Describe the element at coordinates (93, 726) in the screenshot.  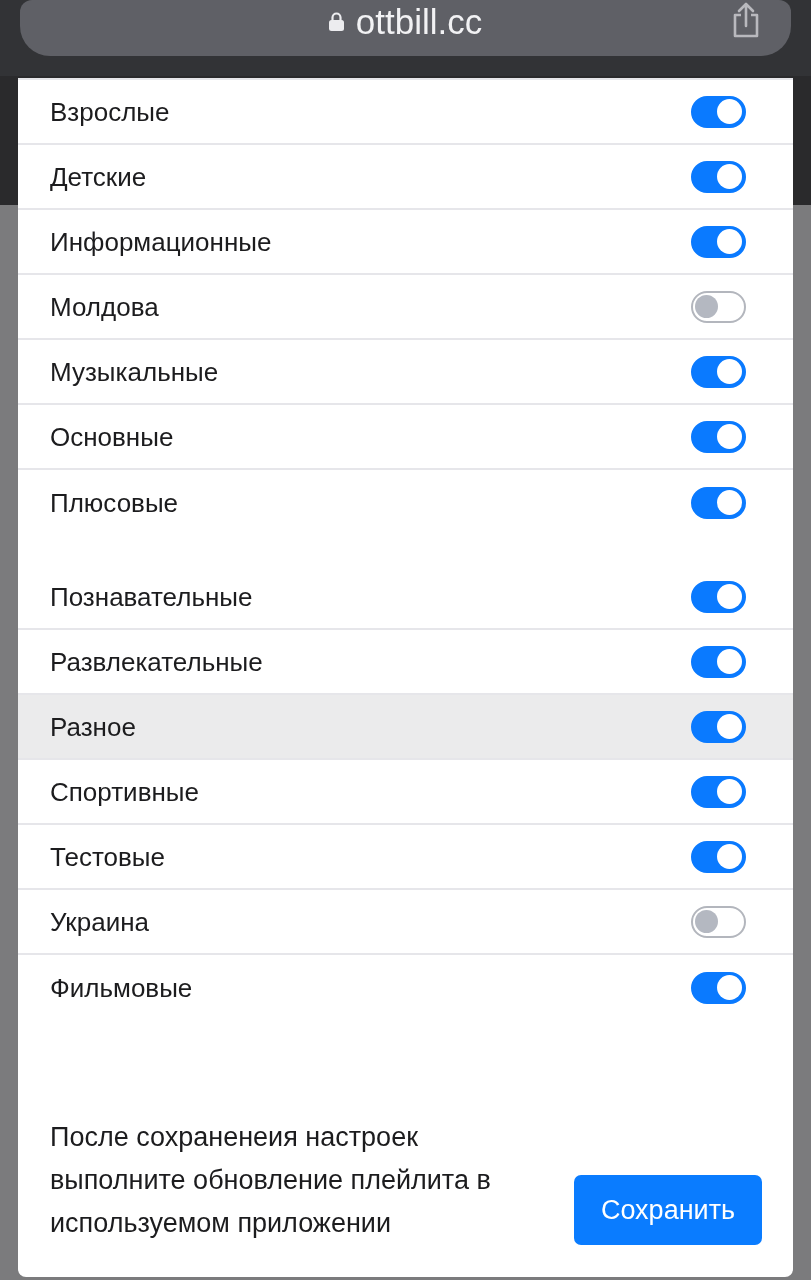
I see `category-label: Разное` at that location.